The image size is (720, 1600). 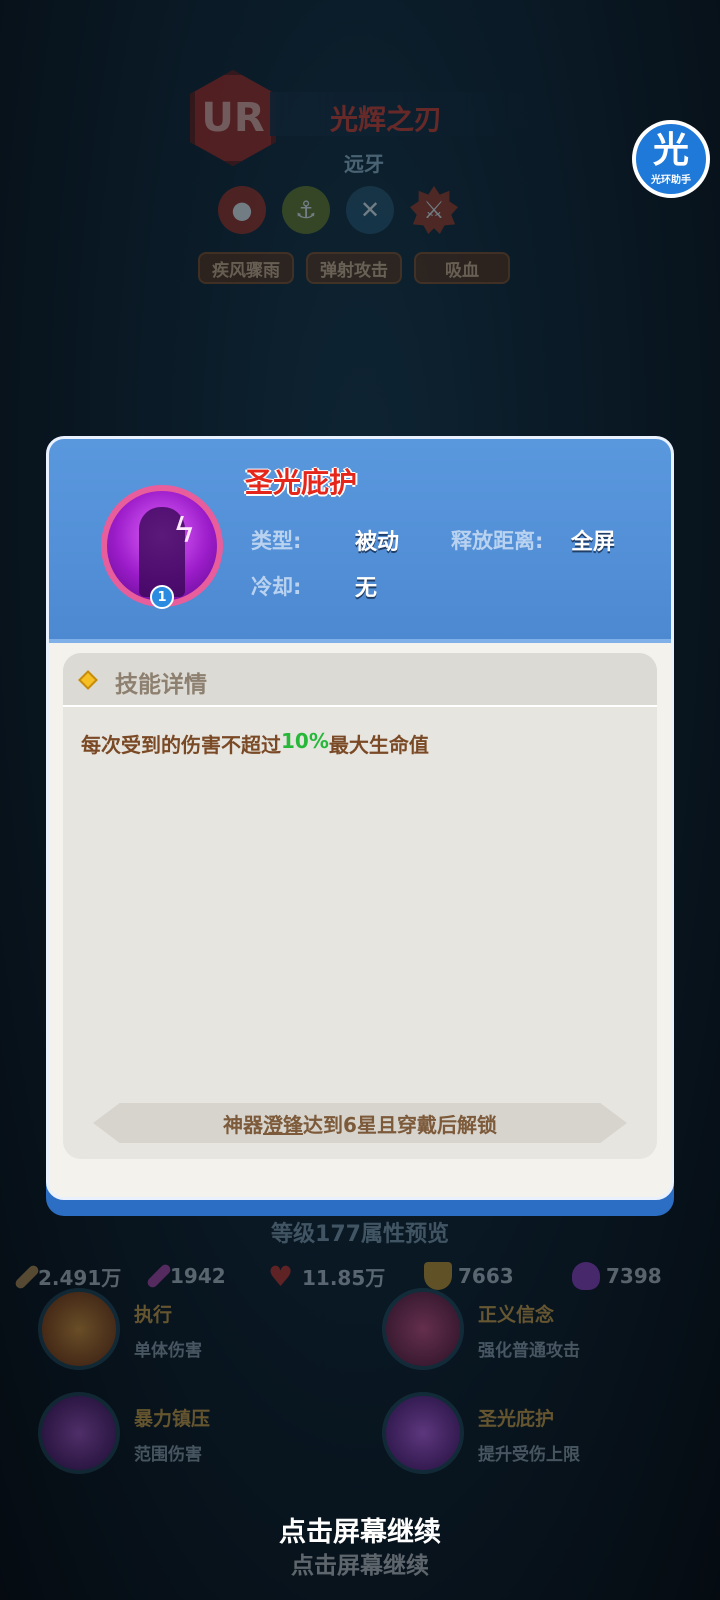 I want to click on gear-sword-icon: ⚔, so click(x=434, y=210).